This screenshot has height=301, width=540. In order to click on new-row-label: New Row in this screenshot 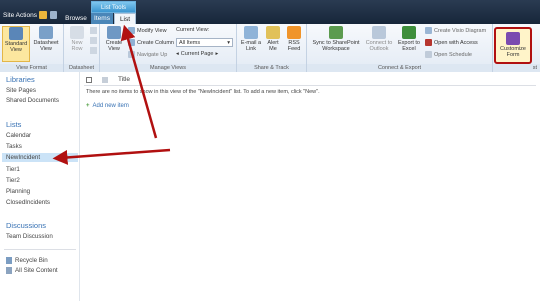, I will do `click(77, 46)`.